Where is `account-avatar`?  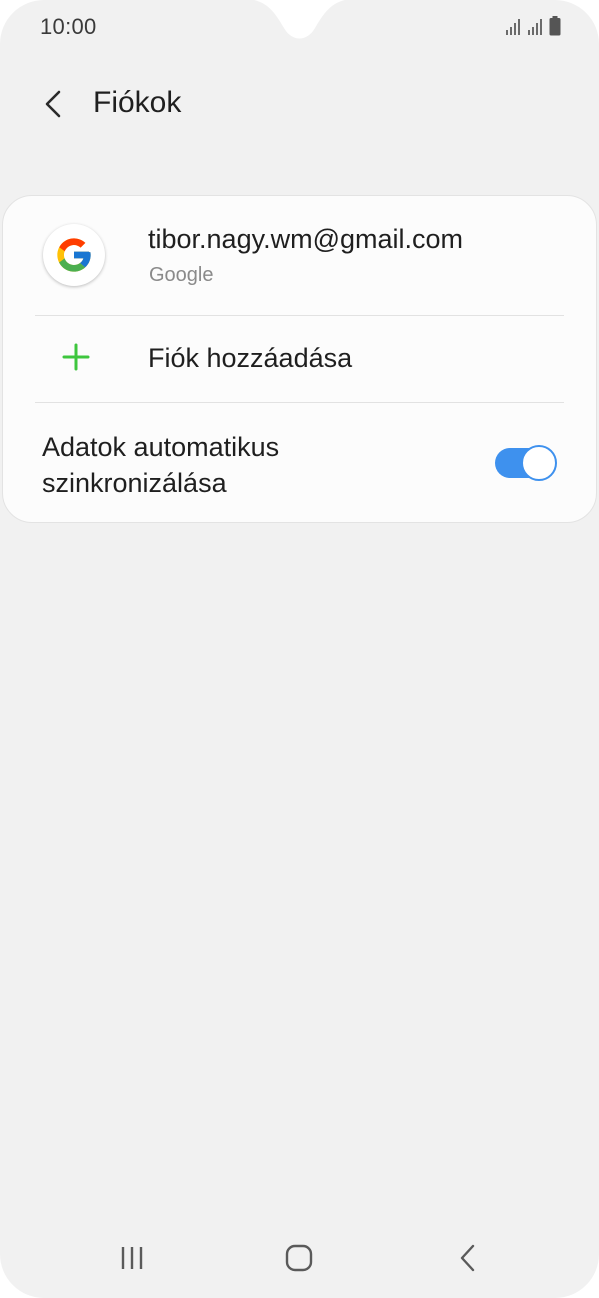 account-avatar is located at coordinates (74, 255).